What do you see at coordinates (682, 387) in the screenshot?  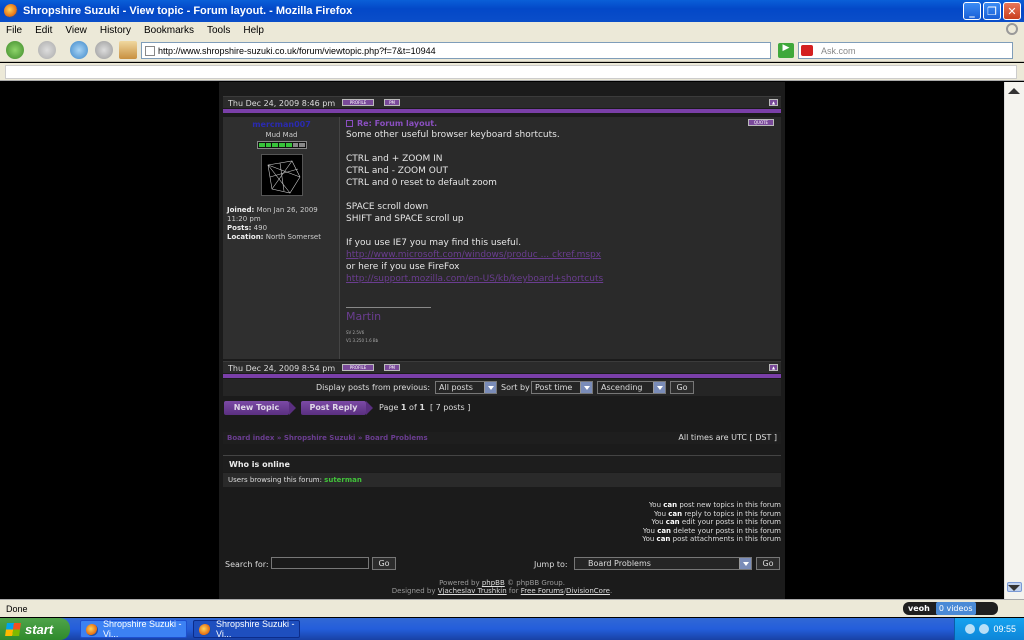 I see `display-go-button: Go` at bounding box center [682, 387].